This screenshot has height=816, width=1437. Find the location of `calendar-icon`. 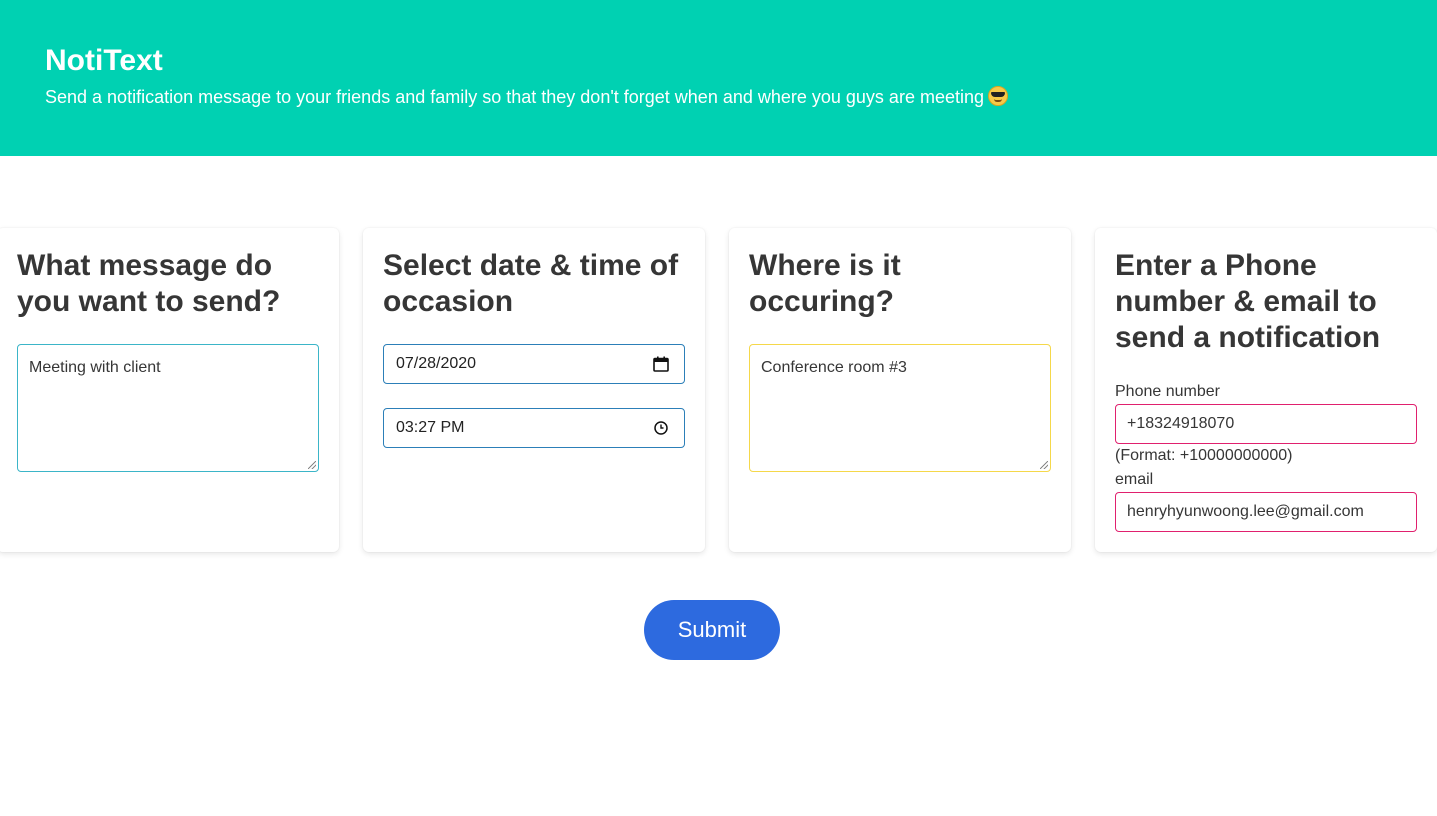

calendar-icon is located at coordinates (661, 364).